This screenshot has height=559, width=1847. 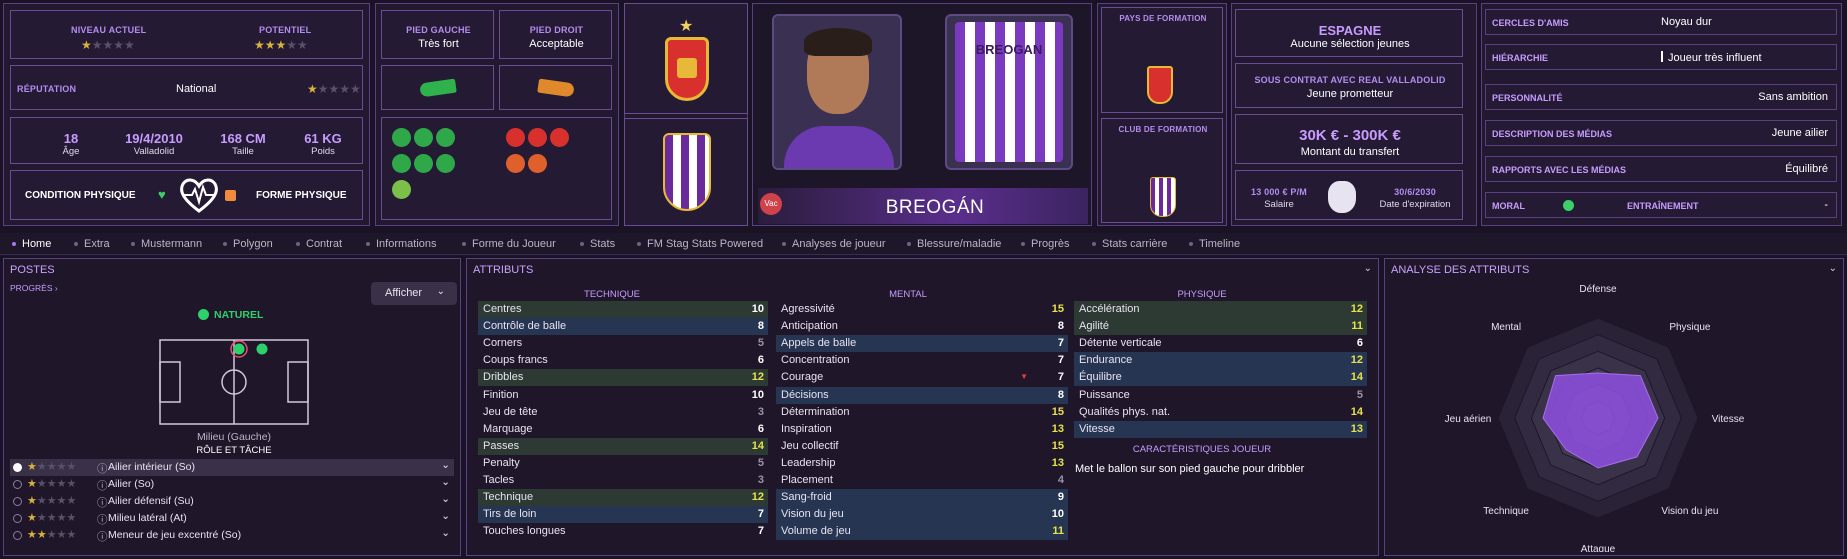 I want to click on hierarchy-value: Joueur très influent, so click(x=1711, y=57).